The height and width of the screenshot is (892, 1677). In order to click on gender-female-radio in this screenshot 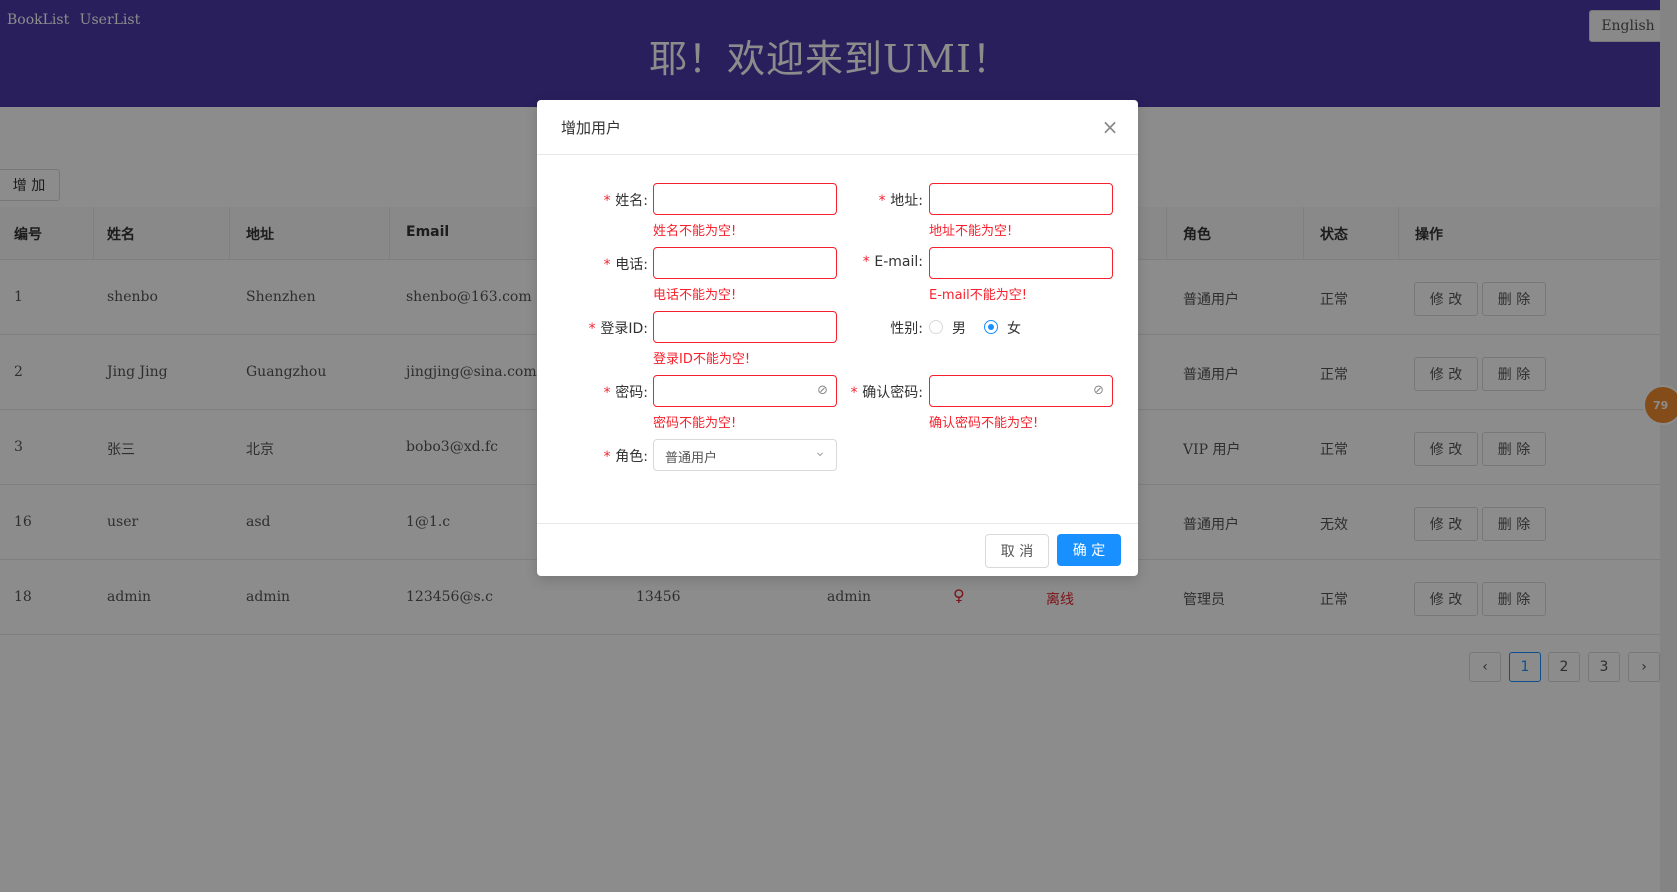, I will do `click(991, 327)`.